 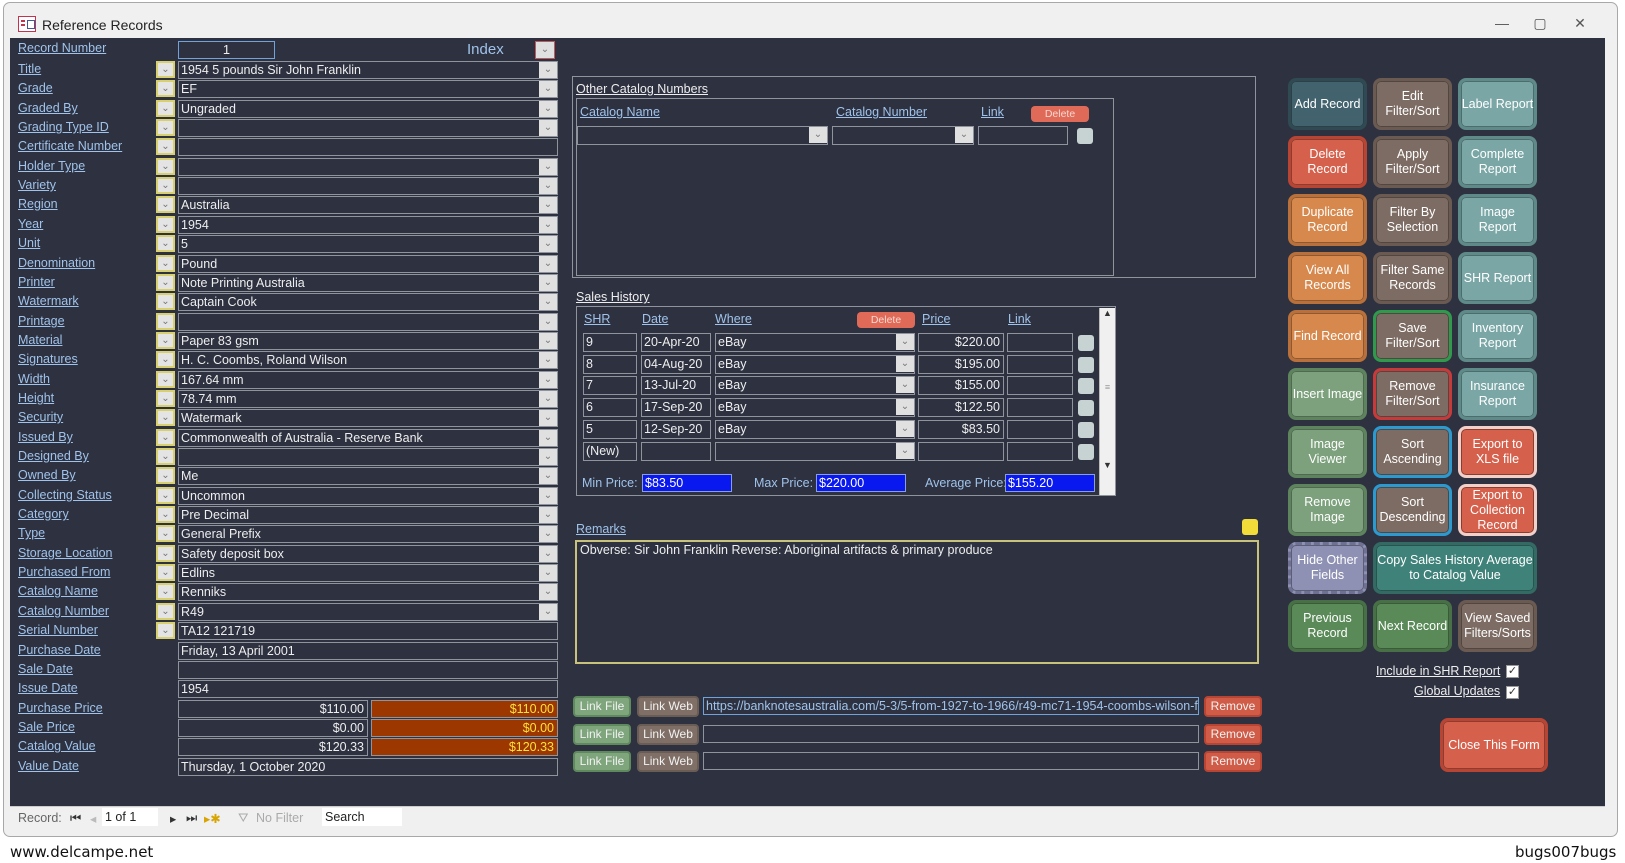 What do you see at coordinates (1497, 510) in the screenshot?
I see `export-collection-button: Export to Collection Record` at bounding box center [1497, 510].